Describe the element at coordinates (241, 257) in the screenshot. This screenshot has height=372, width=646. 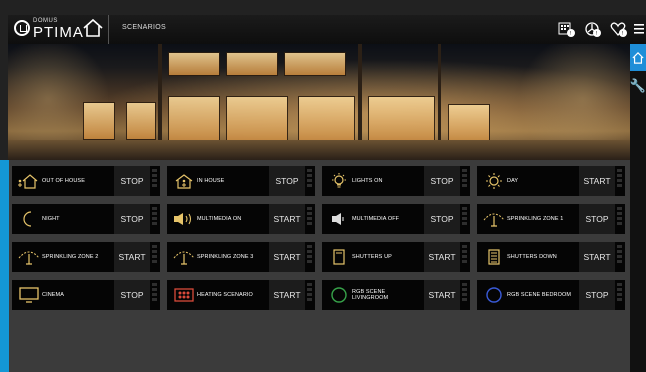
I see `scenario-tile: SPRINKLING ZONE 3 START` at that location.